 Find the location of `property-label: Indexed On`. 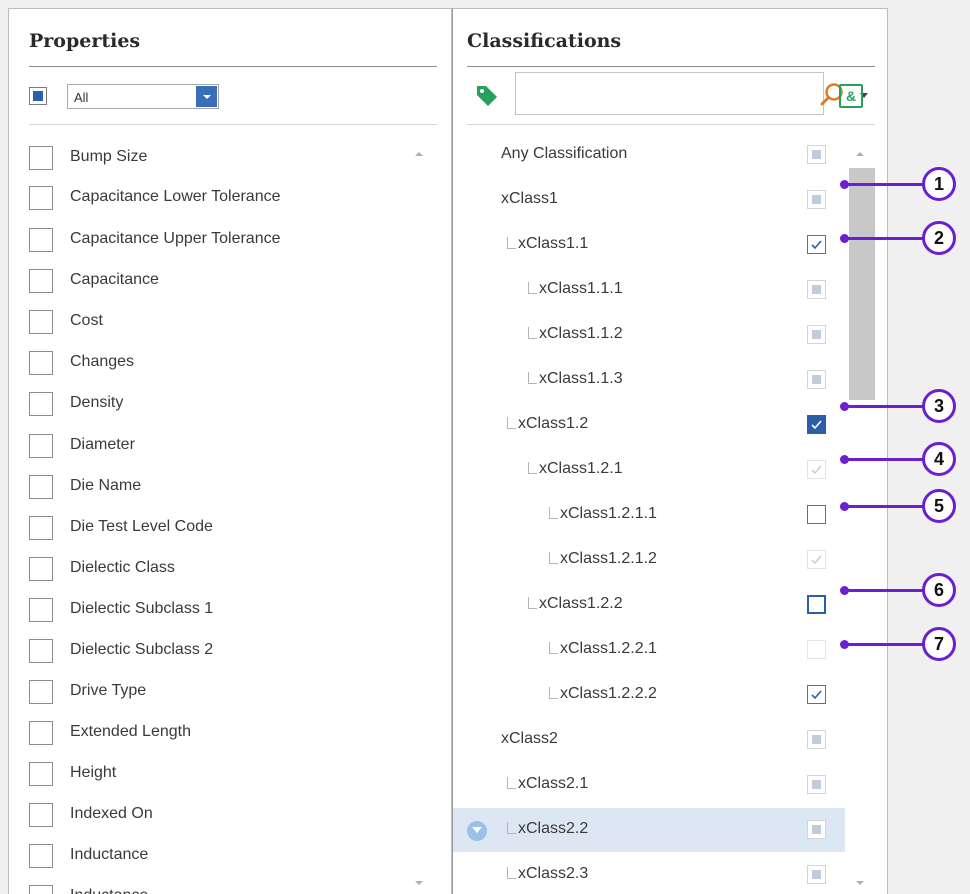

property-label: Indexed On is located at coordinates (111, 813).